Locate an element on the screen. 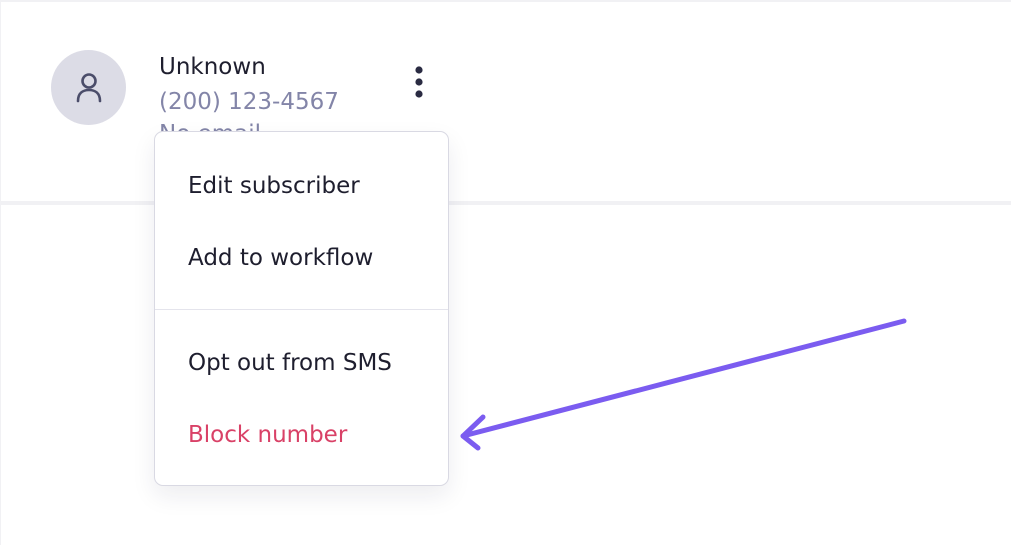 This screenshot has height=545, width=1011. user-icon is located at coordinates (88, 87).